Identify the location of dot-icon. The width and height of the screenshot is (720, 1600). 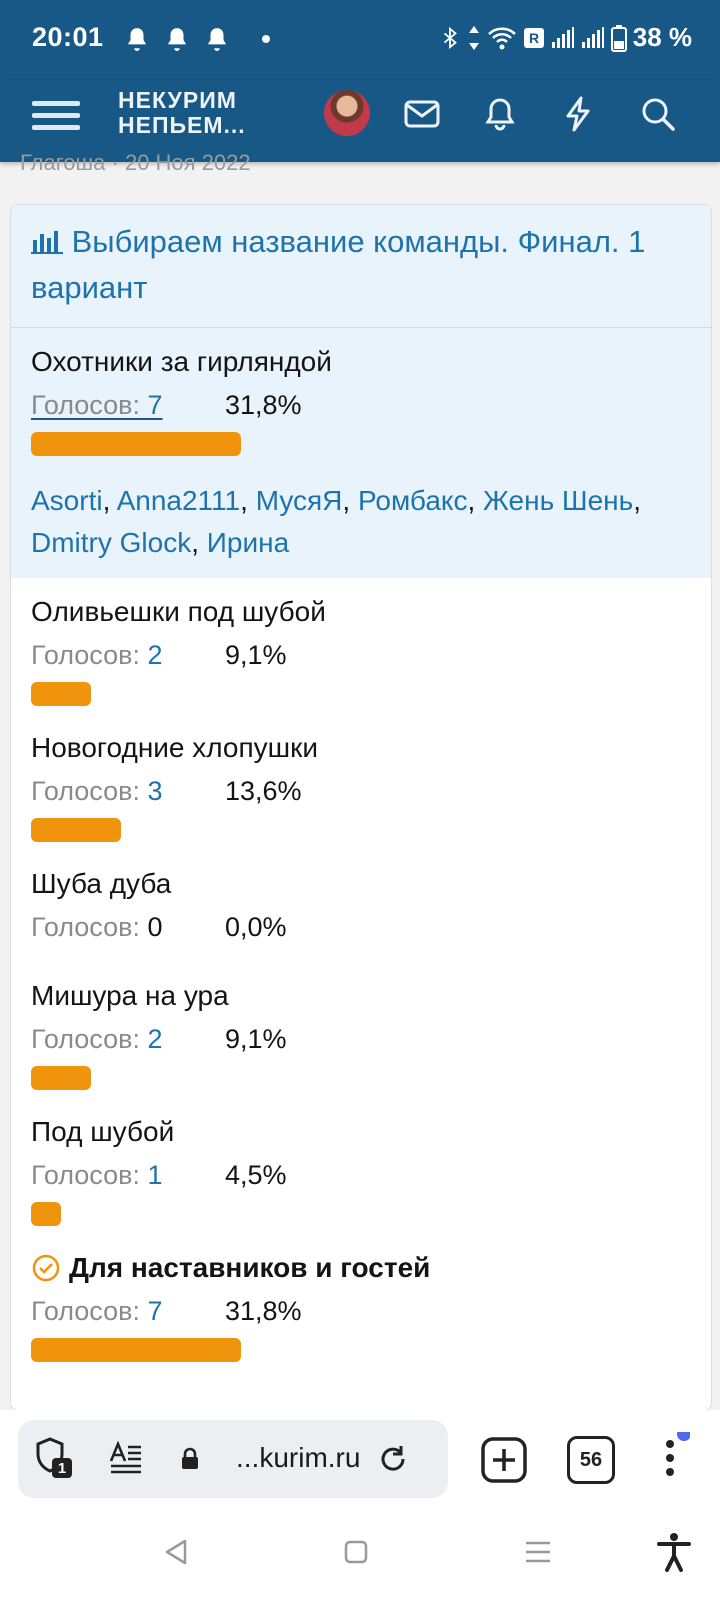
(266, 39).